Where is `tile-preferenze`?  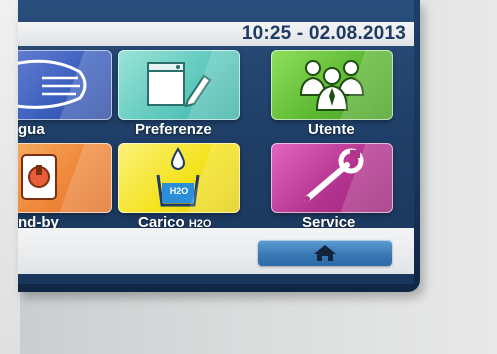 tile-preferenze is located at coordinates (179, 85).